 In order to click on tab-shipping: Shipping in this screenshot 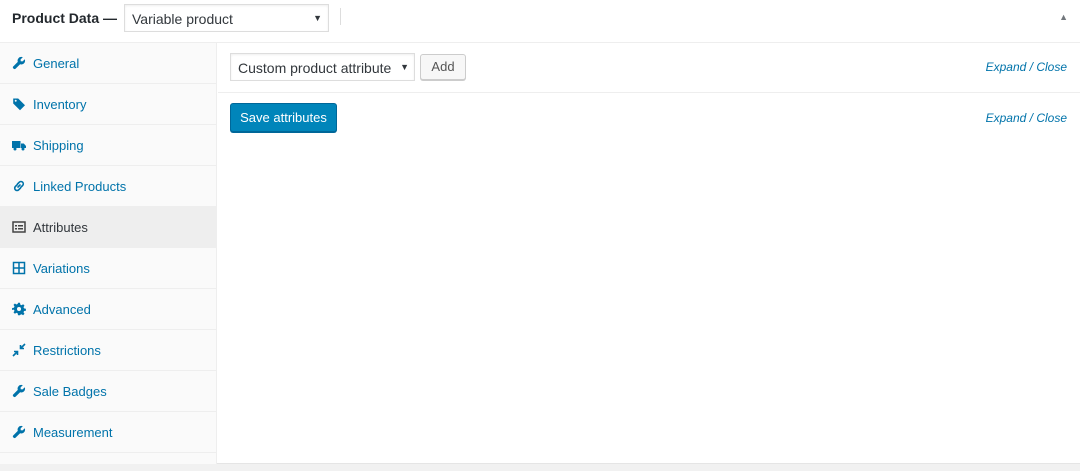, I will do `click(108, 145)`.